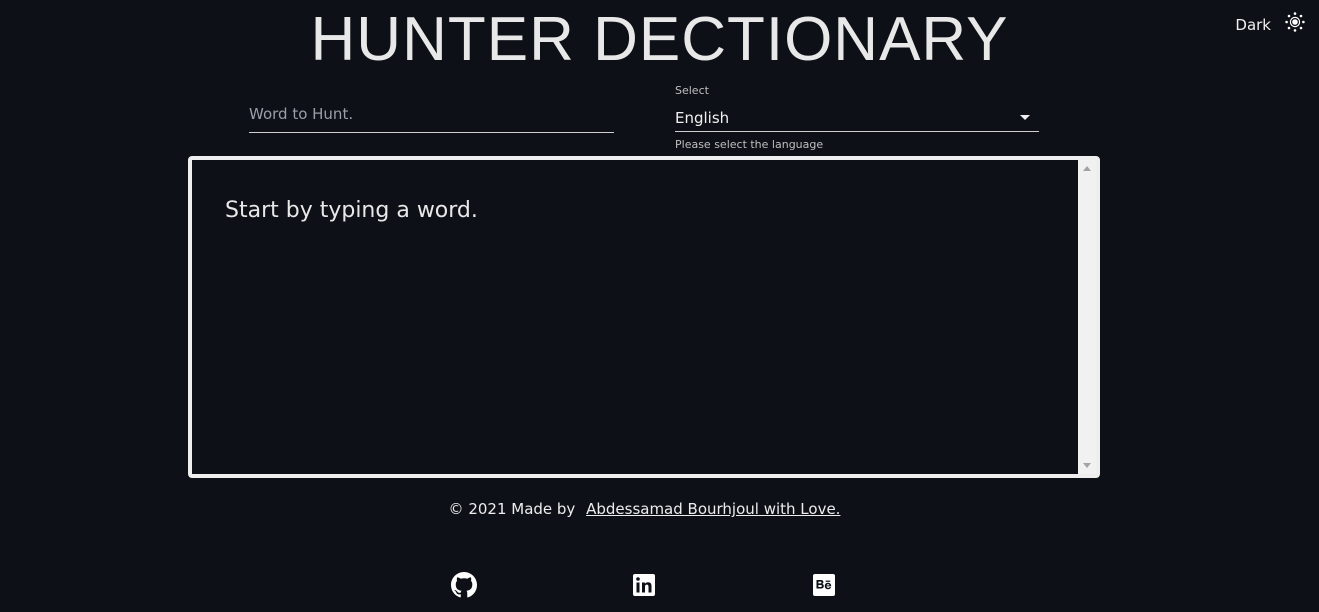  Describe the element at coordinates (824, 585) in the screenshot. I see `behance-icon` at that location.